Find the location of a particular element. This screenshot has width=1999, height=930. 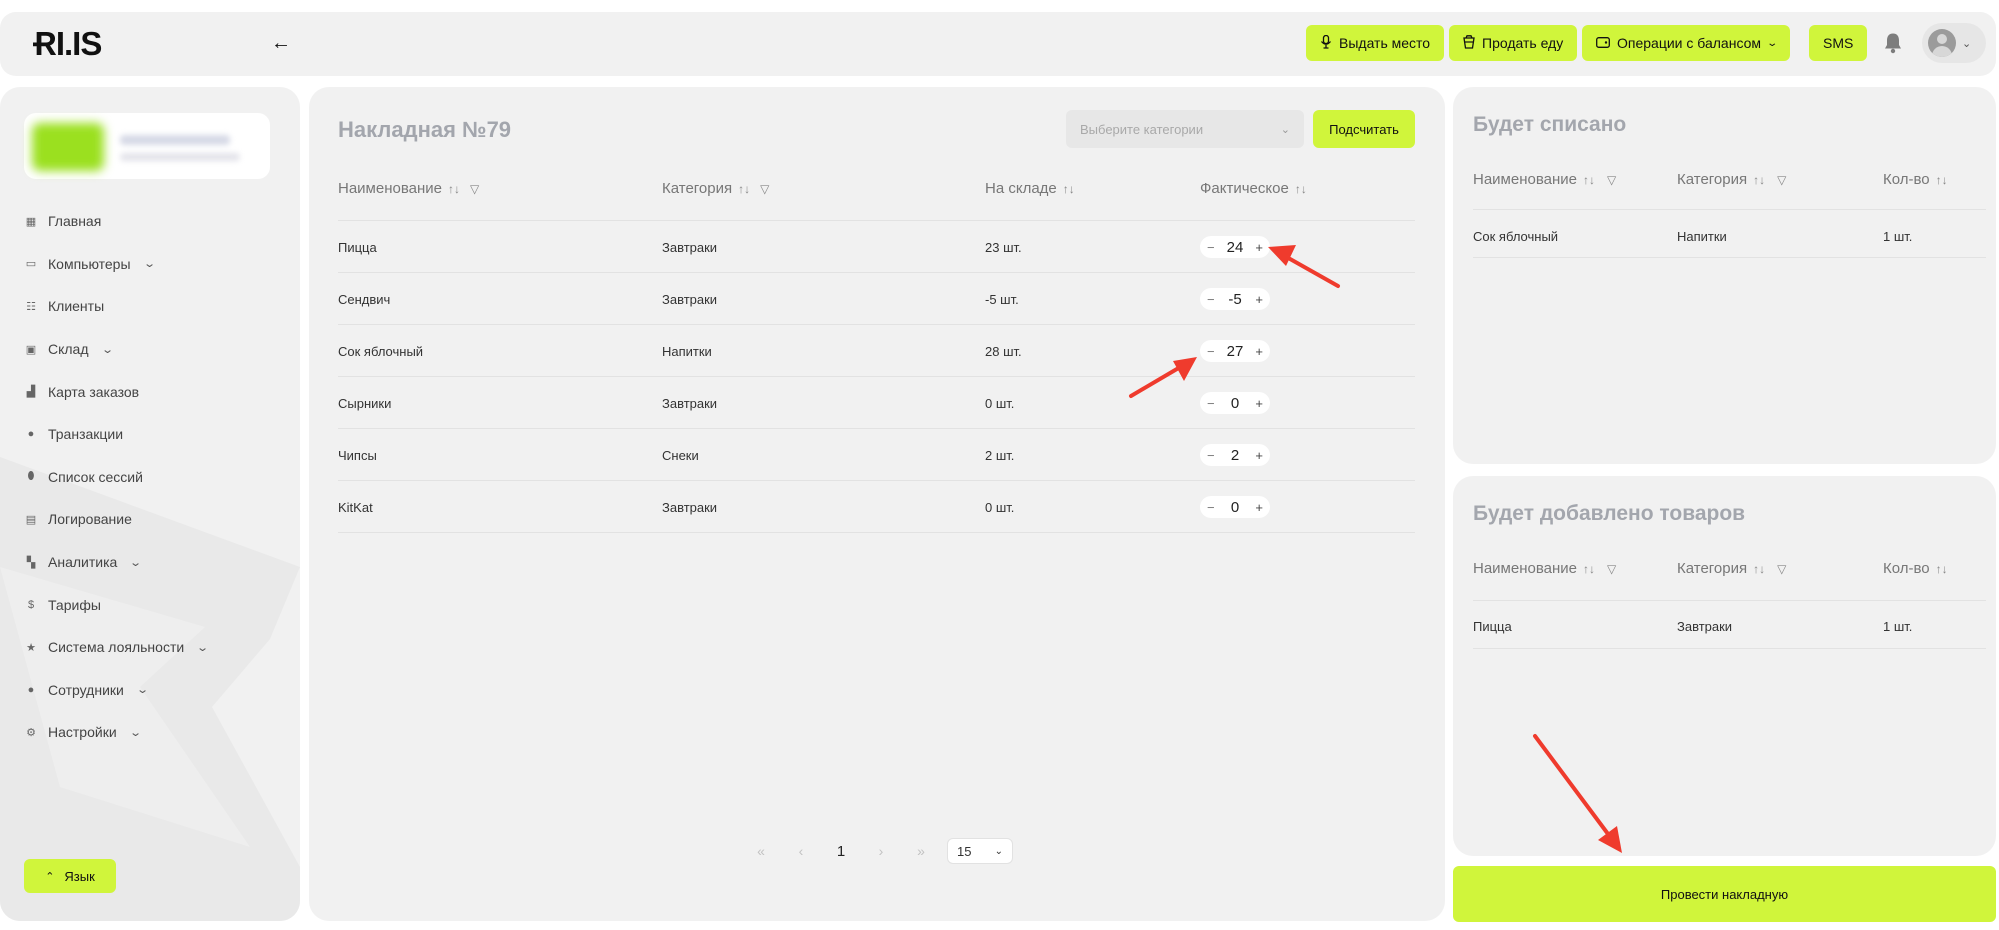

sidebar-item-label: Транзакции is located at coordinates (86, 434).